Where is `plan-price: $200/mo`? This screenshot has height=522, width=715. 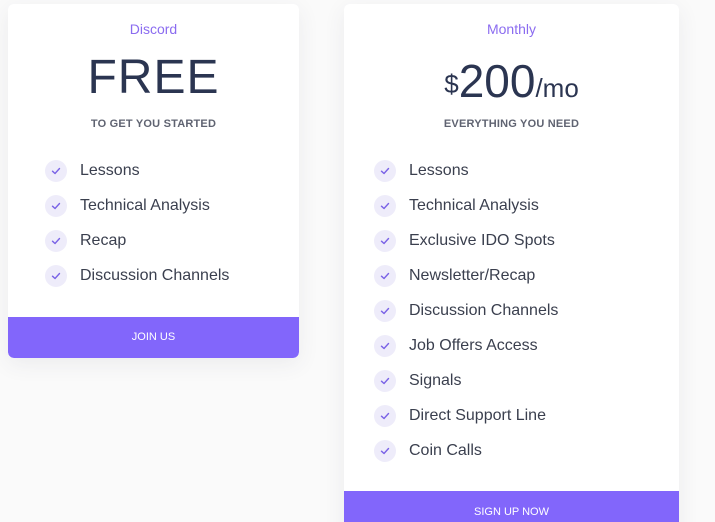 plan-price: $200/mo is located at coordinates (511, 81).